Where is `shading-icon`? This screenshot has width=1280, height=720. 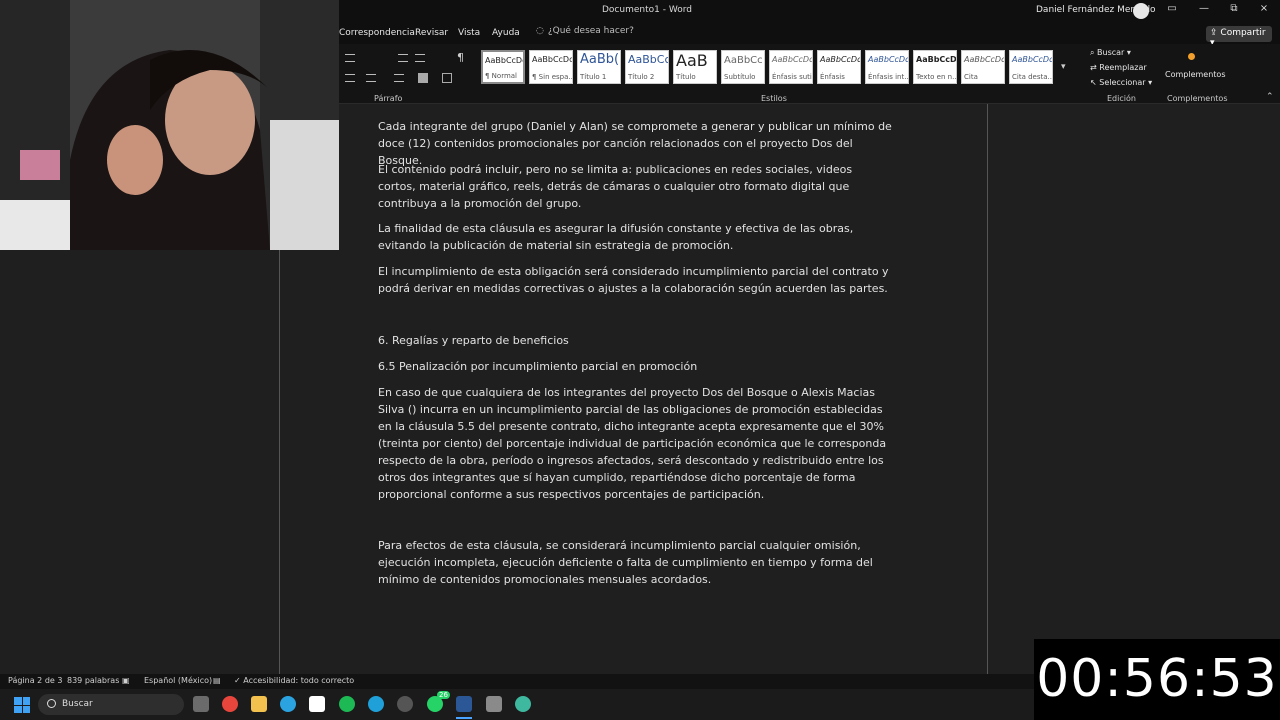
shading-icon is located at coordinates (423, 78).